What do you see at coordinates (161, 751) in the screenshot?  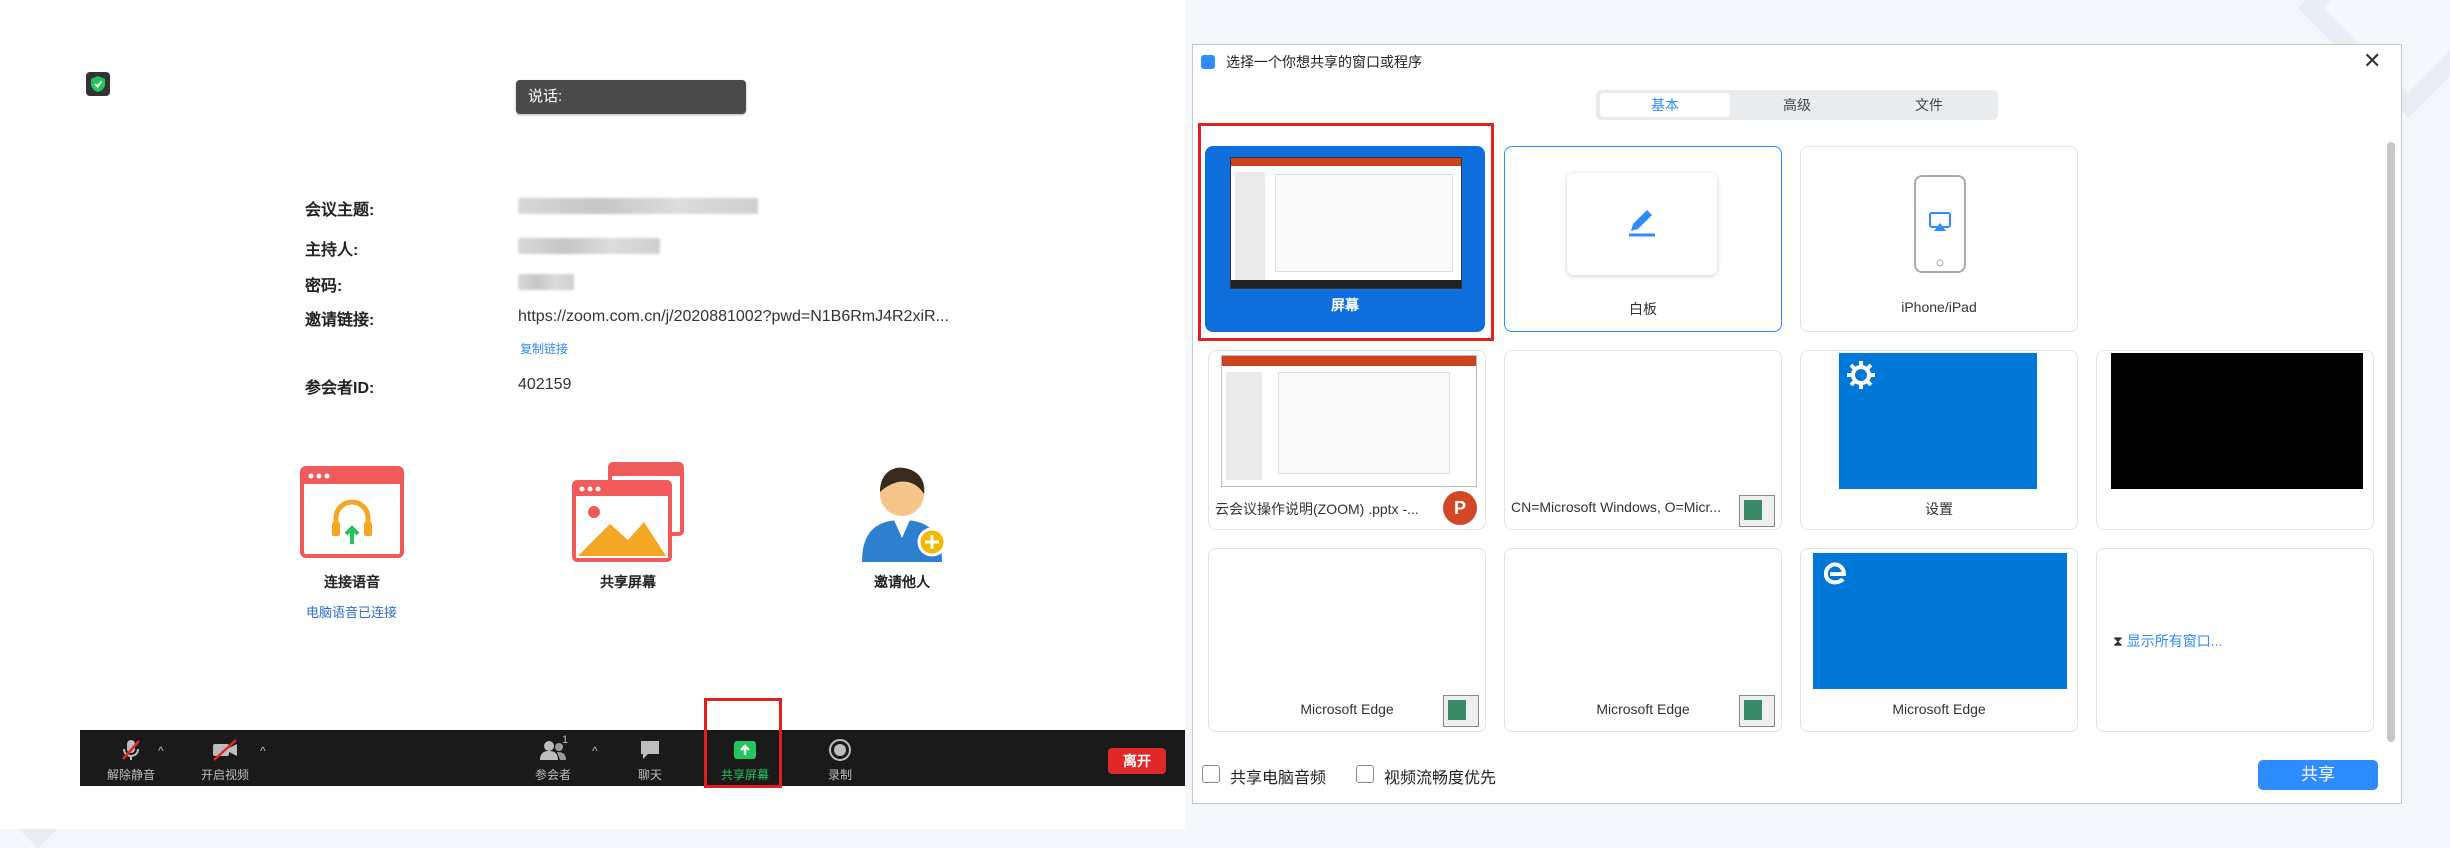 I see `audio-options-caret: ^` at bounding box center [161, 751].